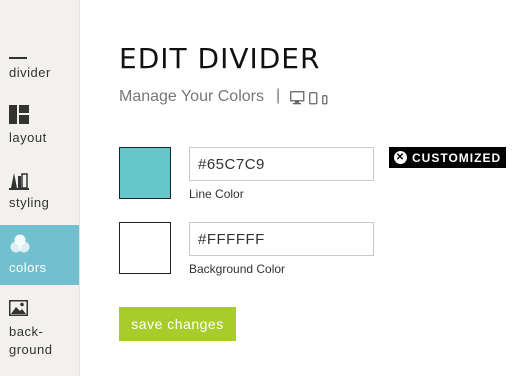  What do you see at coordinates (28, 267) in the screenshot?
I see `sidebar-item-label: colors` at bounding box center [28, 267].